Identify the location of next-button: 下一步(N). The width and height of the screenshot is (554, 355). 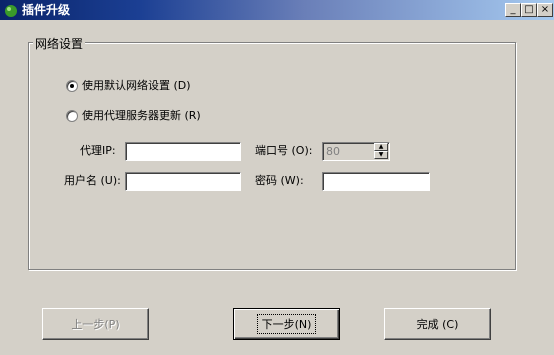
(286, 324).